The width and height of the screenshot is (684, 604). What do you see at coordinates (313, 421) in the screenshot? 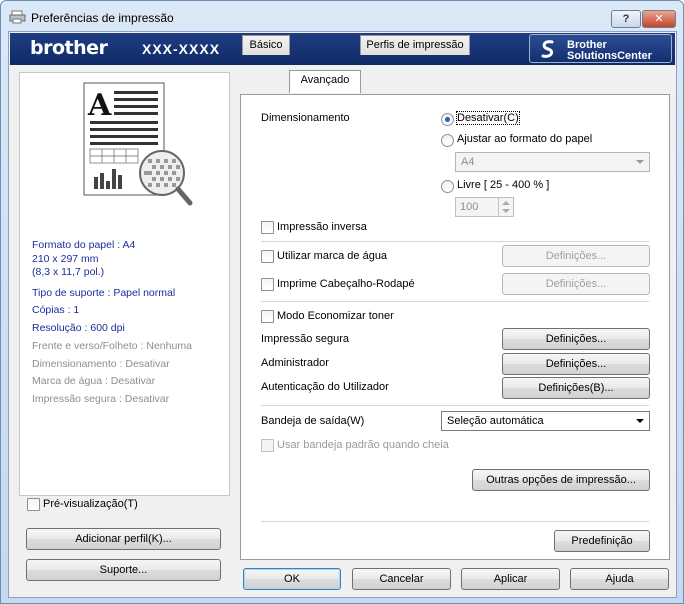
I see `output-tray-label: Bandeja de saída(W)` at bounding box center [313, 421].